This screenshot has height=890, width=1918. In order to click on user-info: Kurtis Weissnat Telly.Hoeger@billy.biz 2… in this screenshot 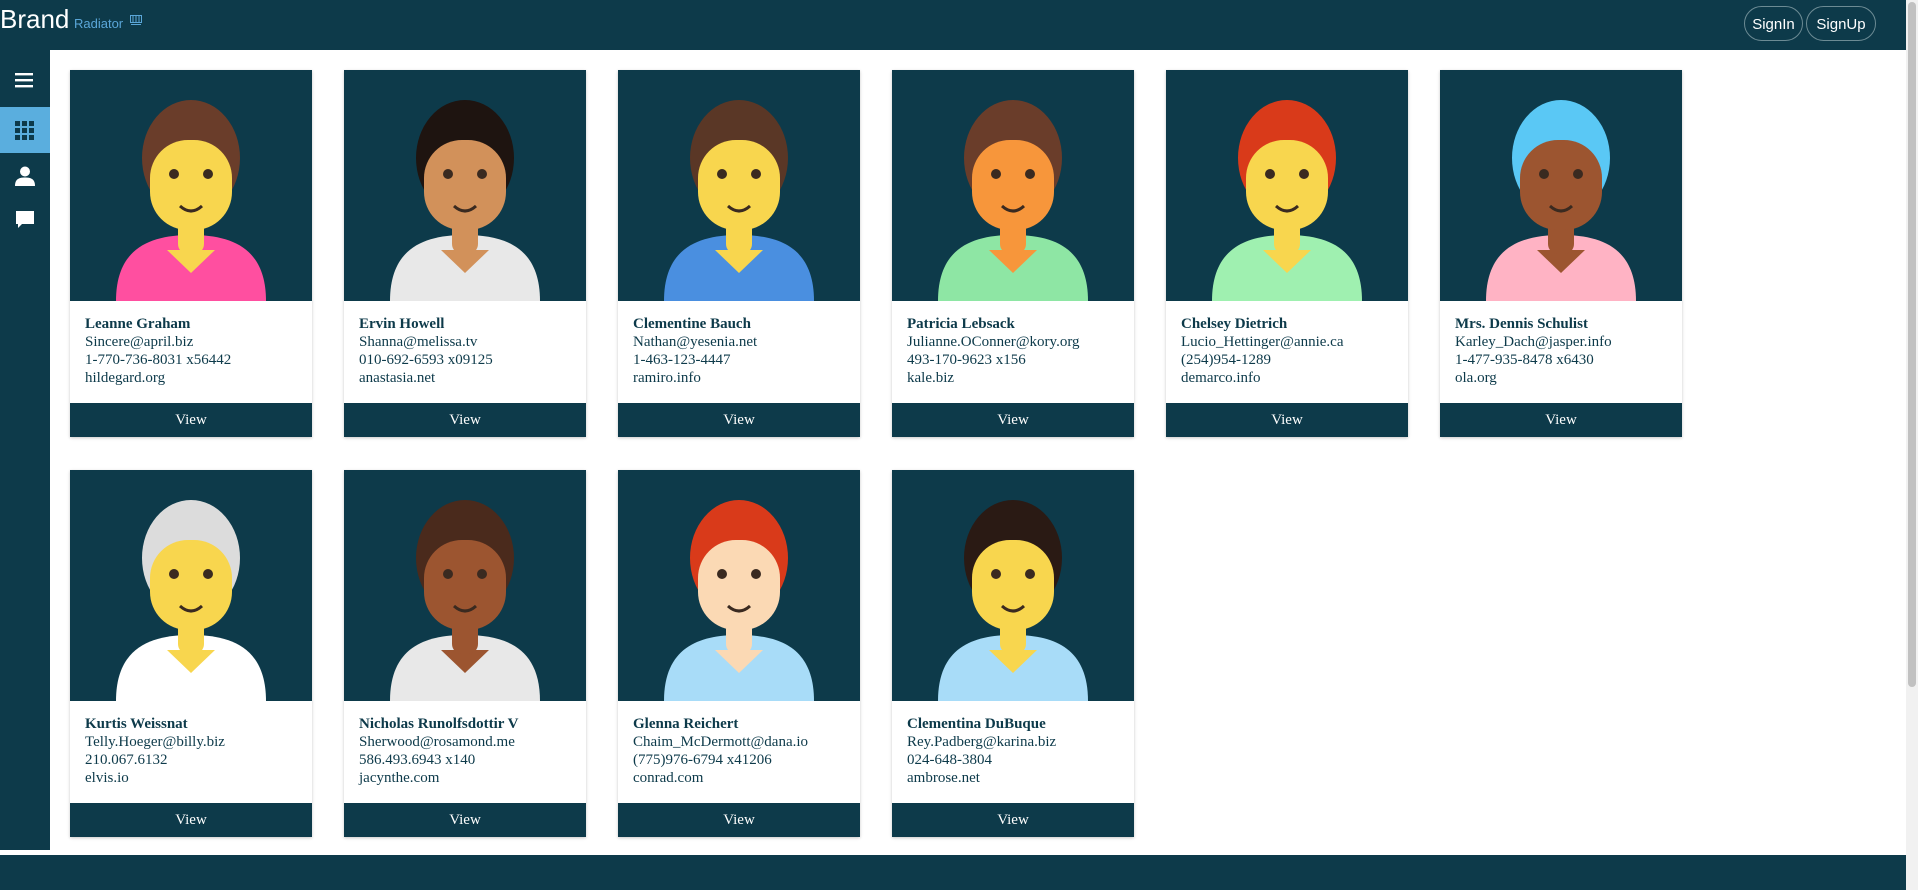, I will do `click(195, 751)`.